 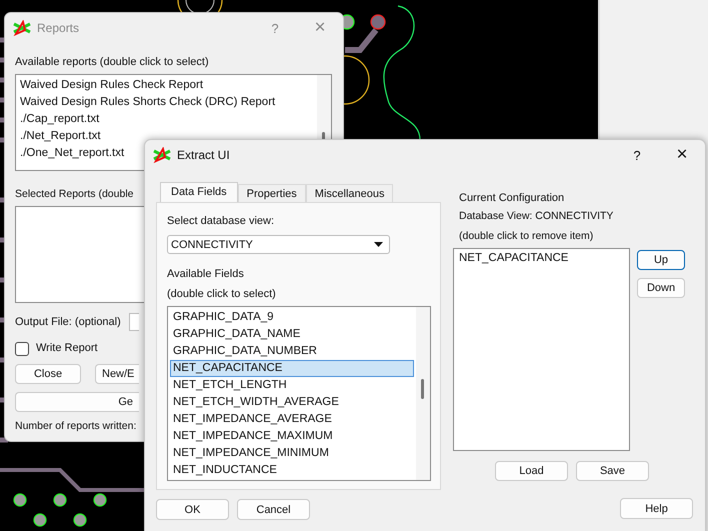 What do you see at coordinates (199, 192) in the screenshot?
I see `tab: Data Fields` at bounding box center [199, 192].